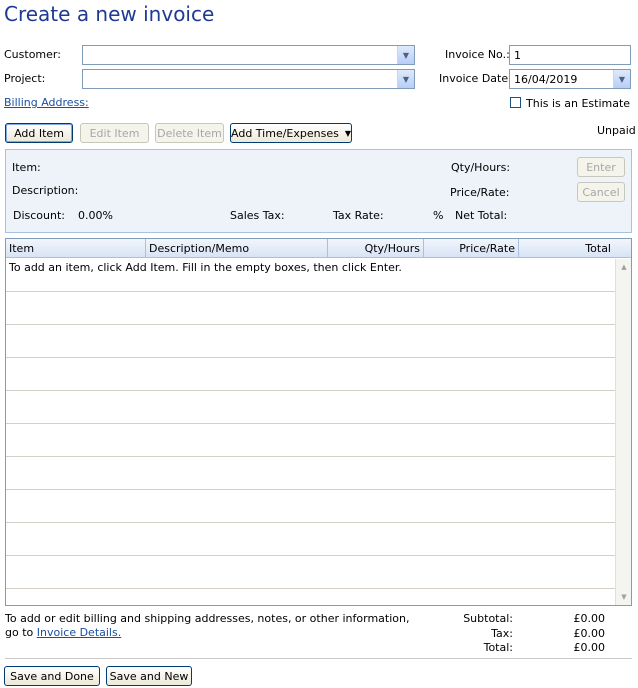 The height and width of the screenshot is (688, 638). I want to click on subtotal-label: Subtotal:, so click(488, 618).